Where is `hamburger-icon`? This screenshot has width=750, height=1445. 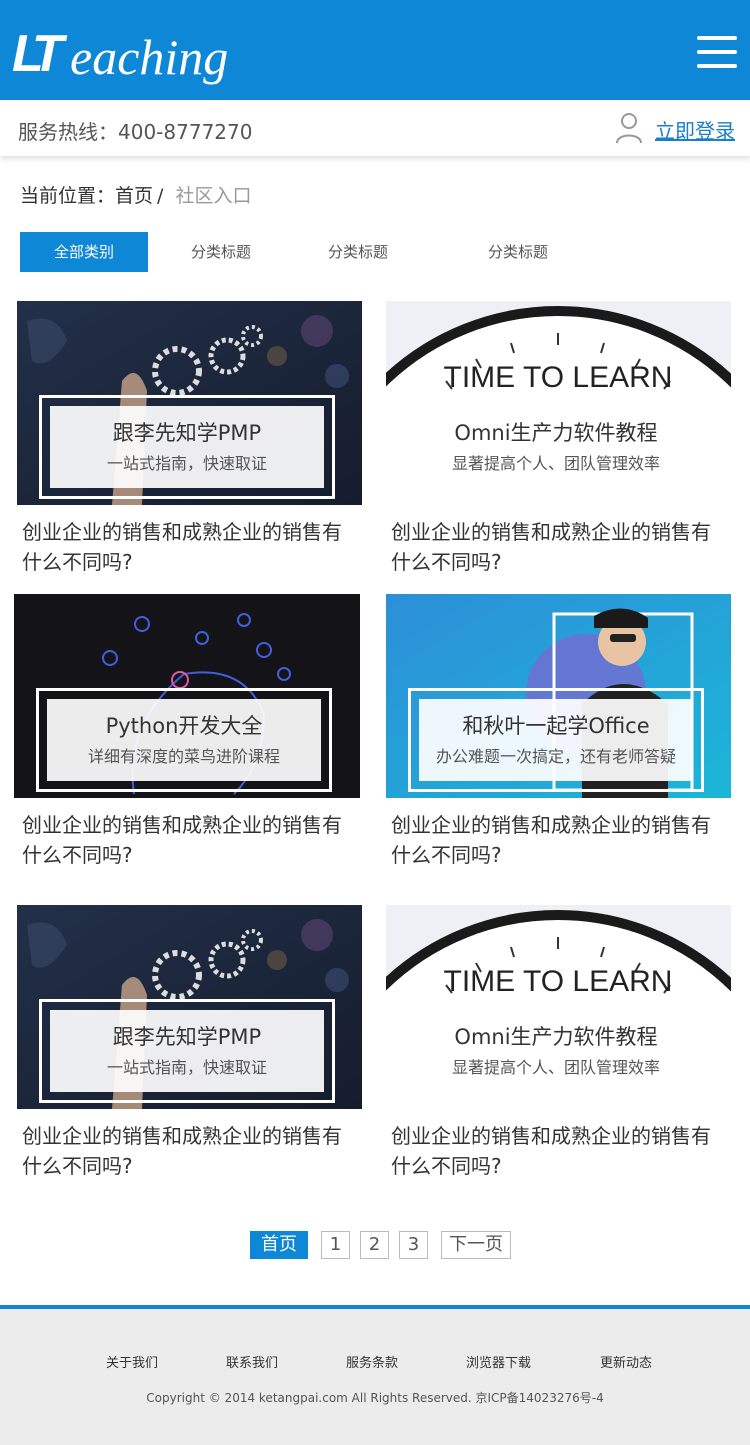
hamburger-icon is located at coordinates (717, 52).